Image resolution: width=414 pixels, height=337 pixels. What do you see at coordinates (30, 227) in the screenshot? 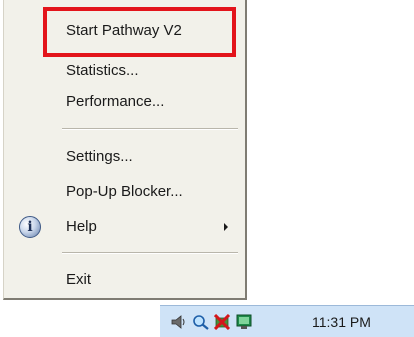
I see `help-info-icon` at bounding box center [30, 227].